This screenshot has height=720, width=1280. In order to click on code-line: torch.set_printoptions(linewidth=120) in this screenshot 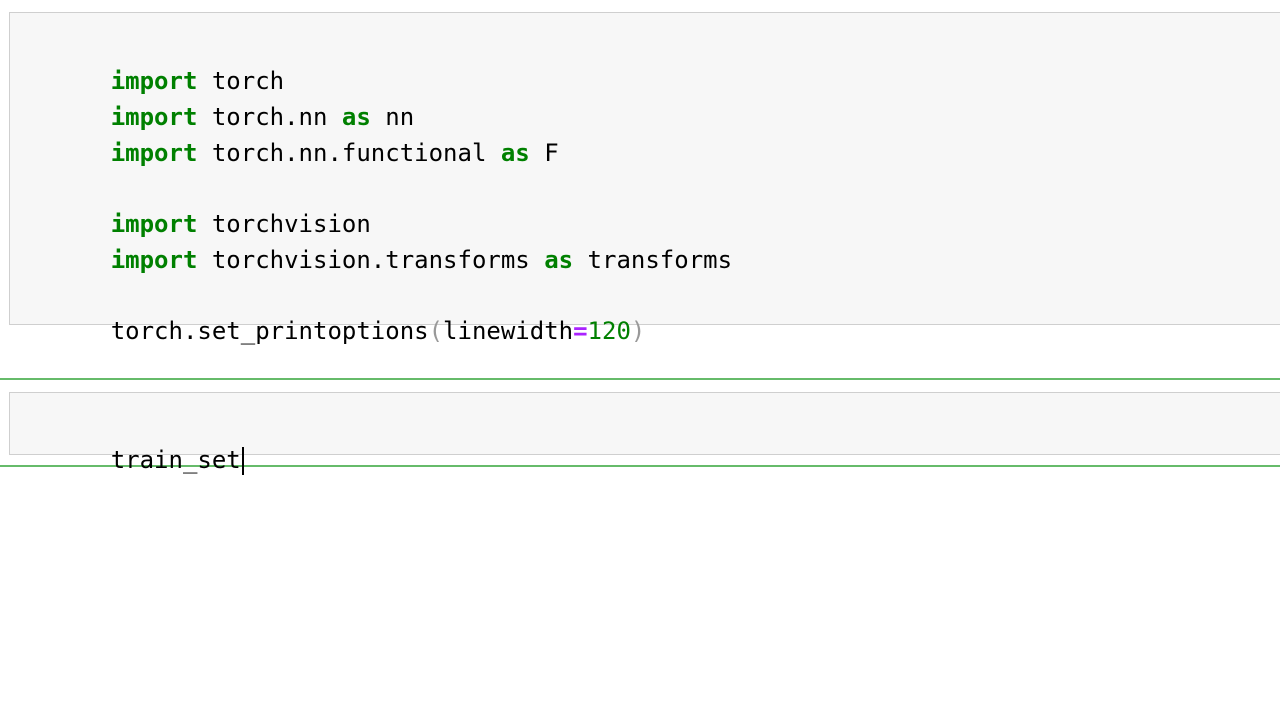, I will do `click(335, 311)`.